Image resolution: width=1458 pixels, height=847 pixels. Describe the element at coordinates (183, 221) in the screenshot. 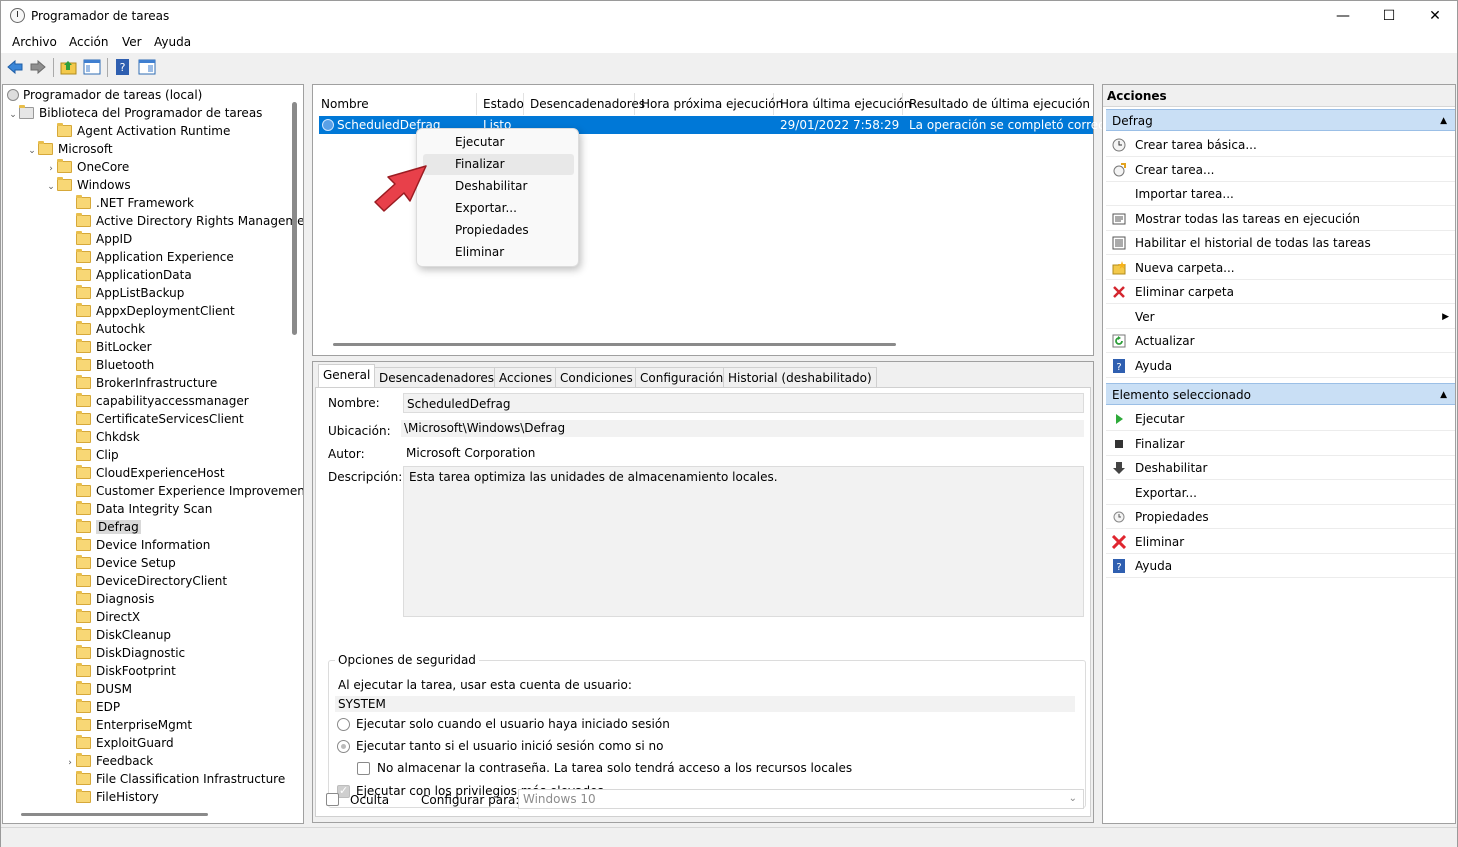

I see `tree-item: Active Directory Rights Manageme` at that location.